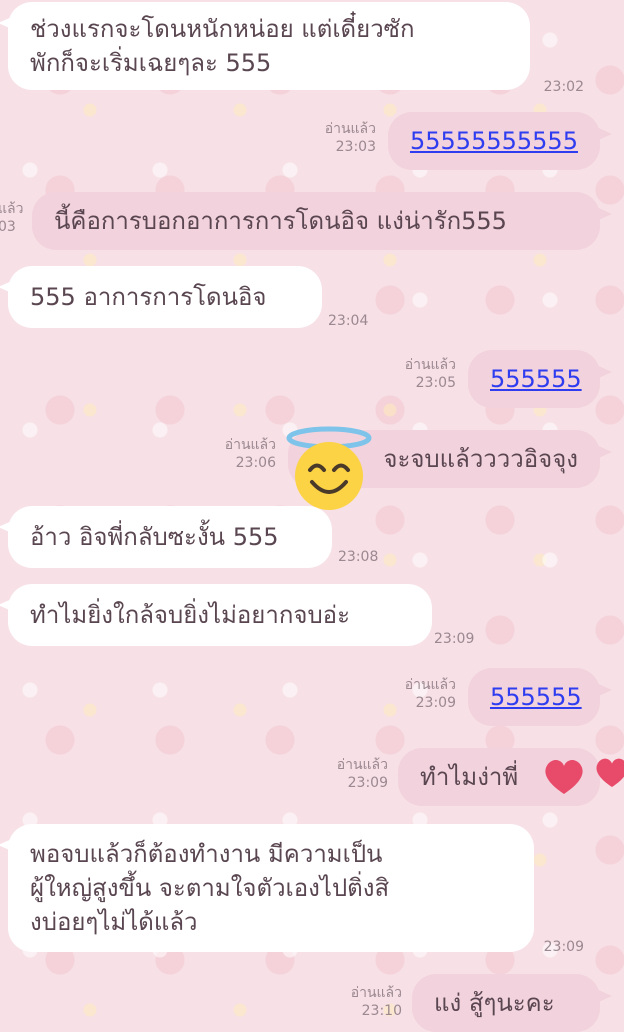  I want to click on timestamp: 23:04, so click(348, 321).